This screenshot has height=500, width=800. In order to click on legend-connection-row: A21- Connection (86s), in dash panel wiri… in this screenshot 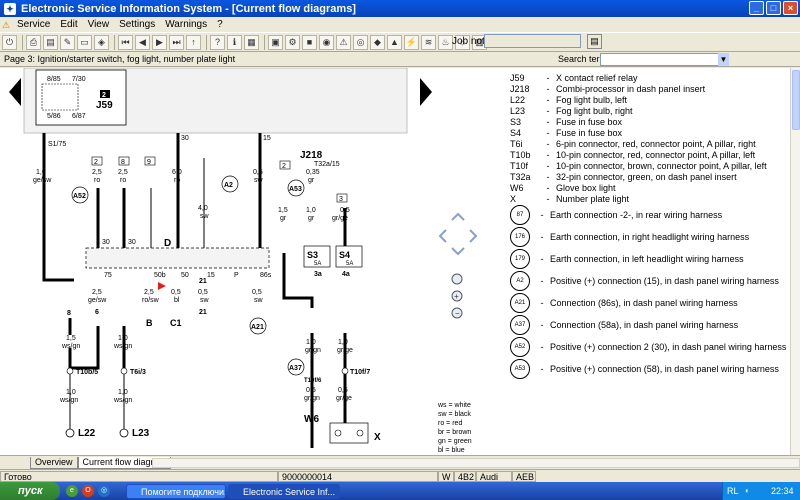, I will do `click(650, 303)`.